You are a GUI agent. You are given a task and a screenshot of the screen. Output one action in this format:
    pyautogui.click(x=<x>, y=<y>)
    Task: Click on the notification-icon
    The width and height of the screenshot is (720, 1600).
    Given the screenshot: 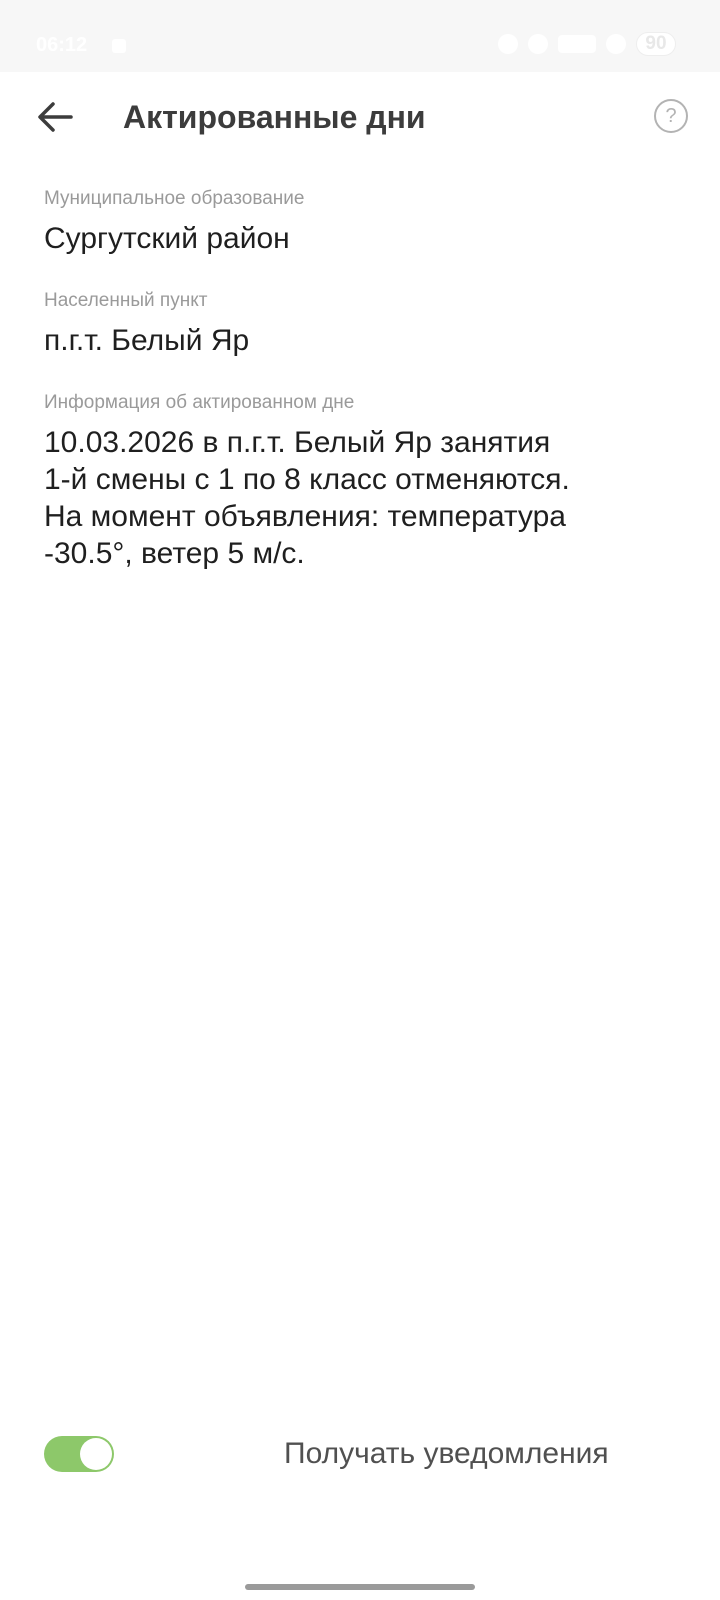 What is the action you would take?
    pyautogui.click(x=119, y=46)
    